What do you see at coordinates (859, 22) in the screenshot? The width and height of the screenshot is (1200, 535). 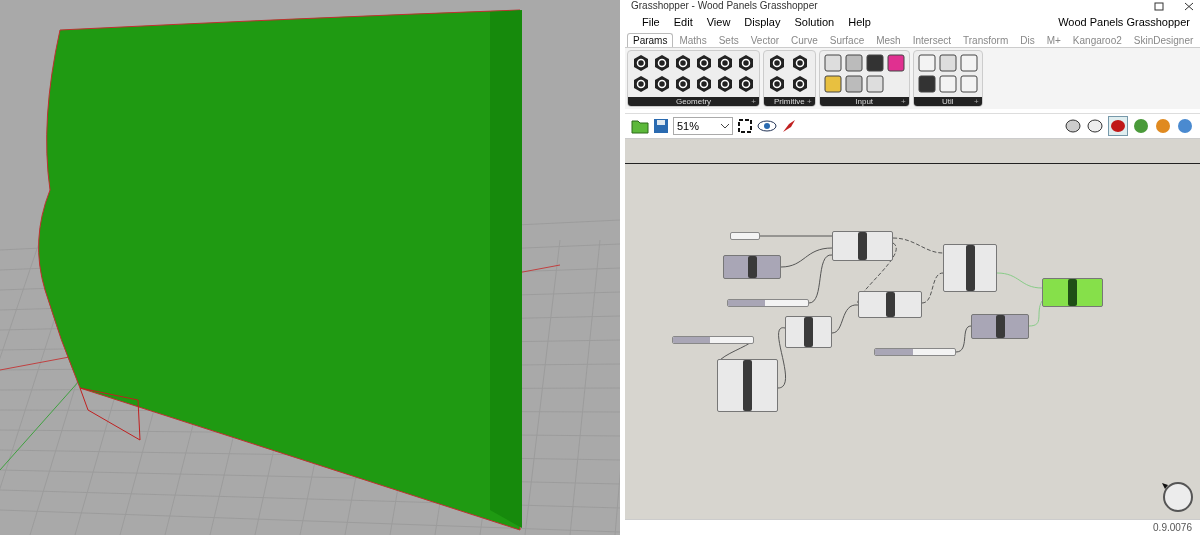 I see `menu-item: Help` at bounding box center [859, 22].